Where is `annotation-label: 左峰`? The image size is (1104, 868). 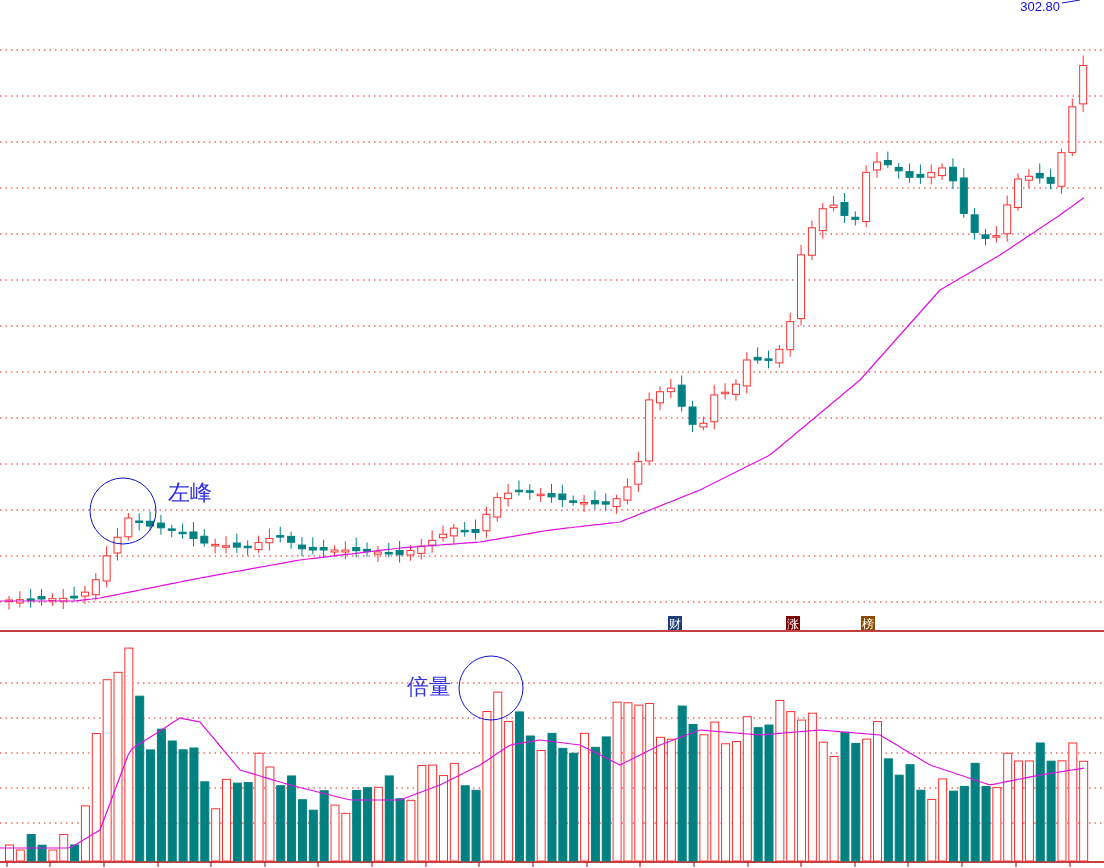
annotation-label: 左峰 is located at coordinates (190, 492).